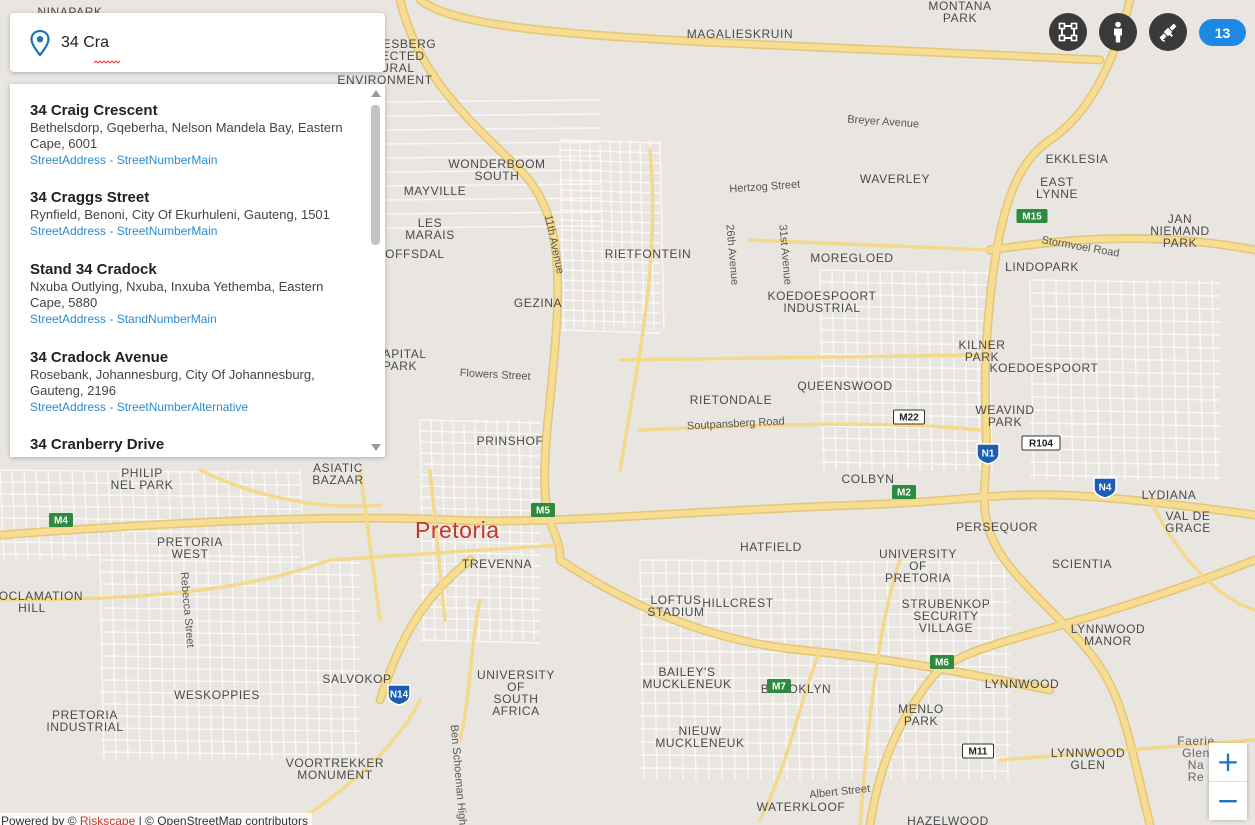 Image resolution: width=1255 pixels, height=825 pixels. What do you see at coordinates (123, 319) in the screenshot?
I see `result-type: StreetAddress - StandNumberMain` at bounding box center [123, 319].